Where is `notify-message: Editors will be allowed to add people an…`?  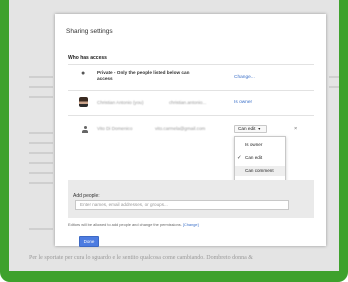
notify-message: Editors will be allowed to add people an… is located at coordinates (125, 224).